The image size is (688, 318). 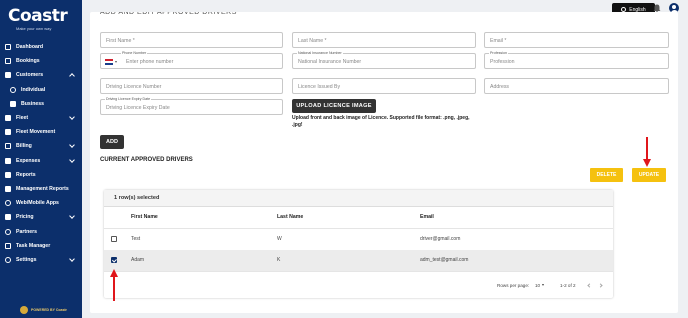 What do you see at coordinates (134, 87) in the screenshot?
I see `licence-number-placeholder: Driving Licence Number` at bounding box center [134, 87].